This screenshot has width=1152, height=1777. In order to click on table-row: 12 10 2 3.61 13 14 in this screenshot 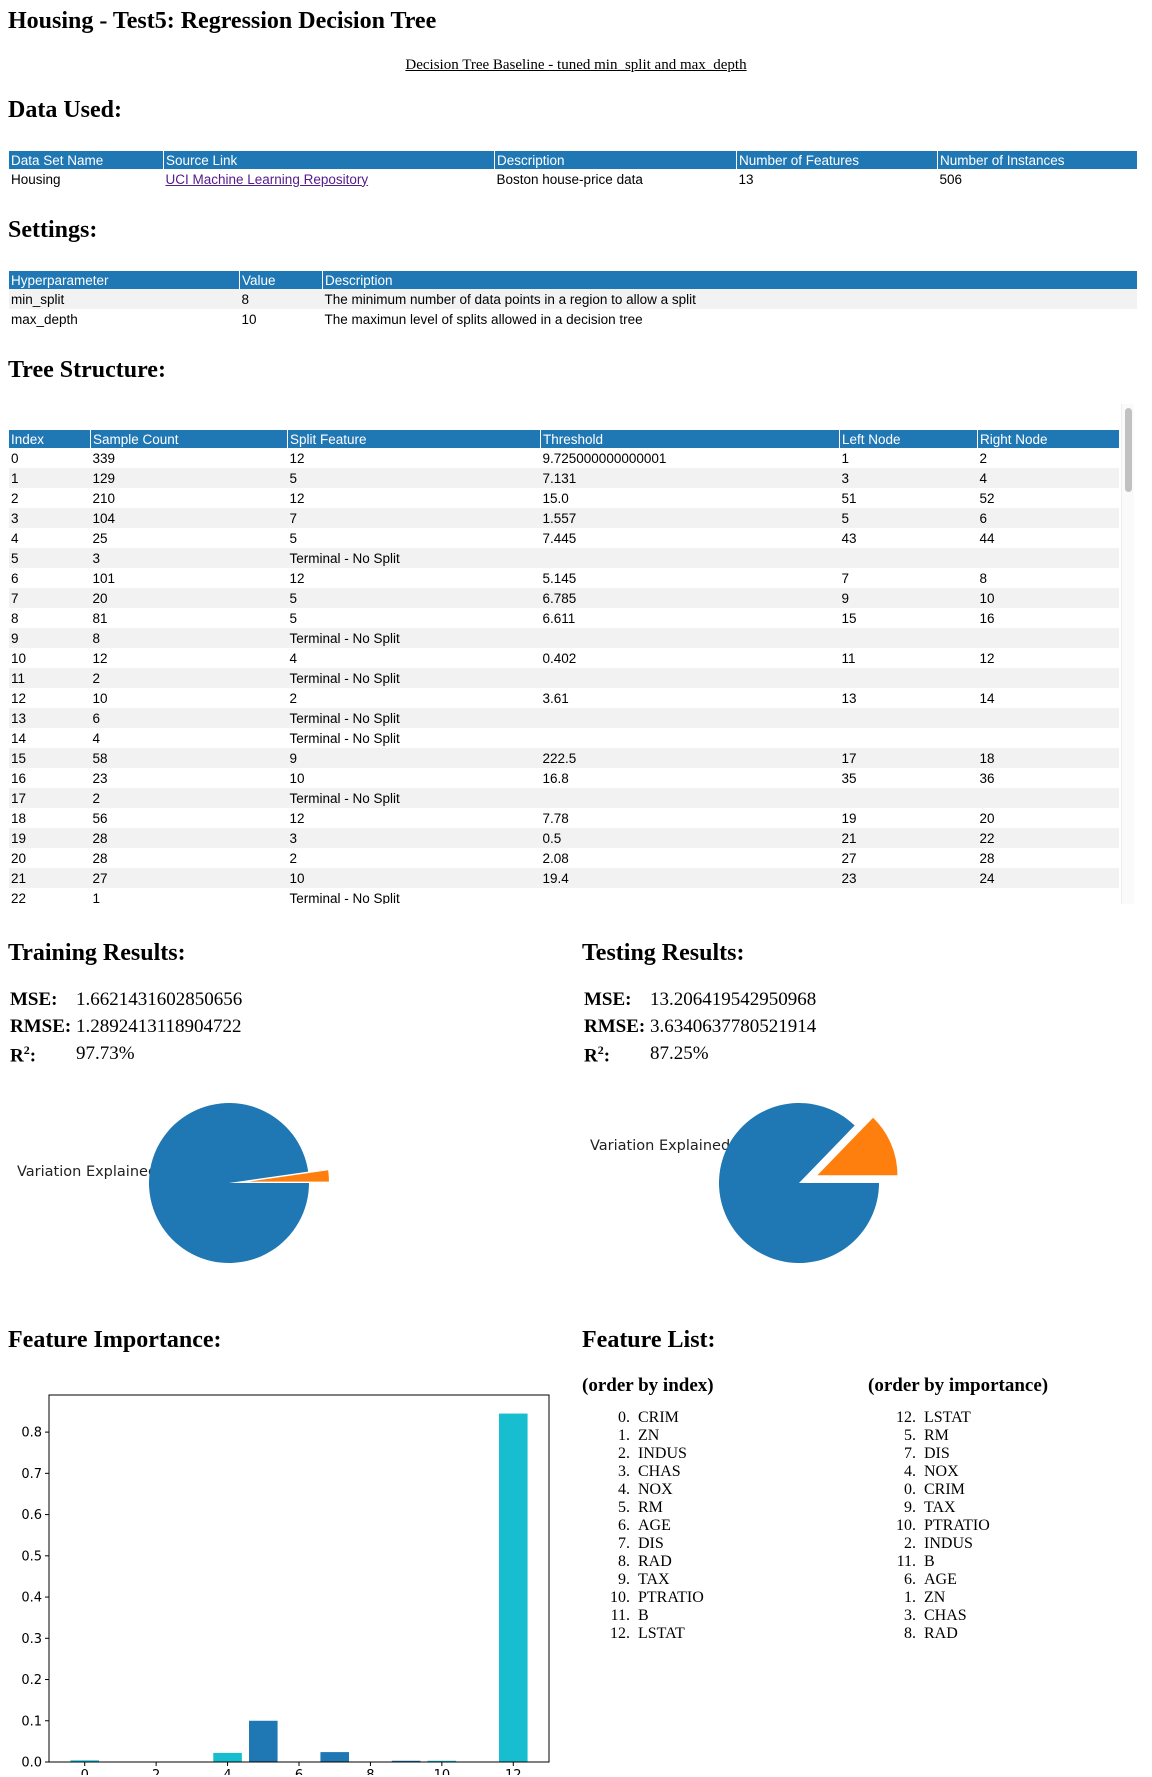, I will do `click(564, 698)`.